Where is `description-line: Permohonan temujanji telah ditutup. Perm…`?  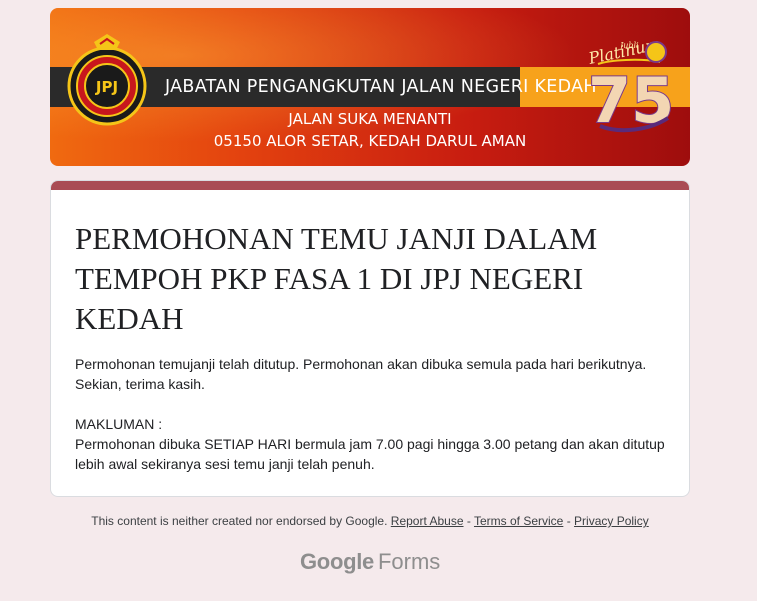 description-line: Permohonan temujanji telah ditutup. Perm… is located at coordinates (361, 364).